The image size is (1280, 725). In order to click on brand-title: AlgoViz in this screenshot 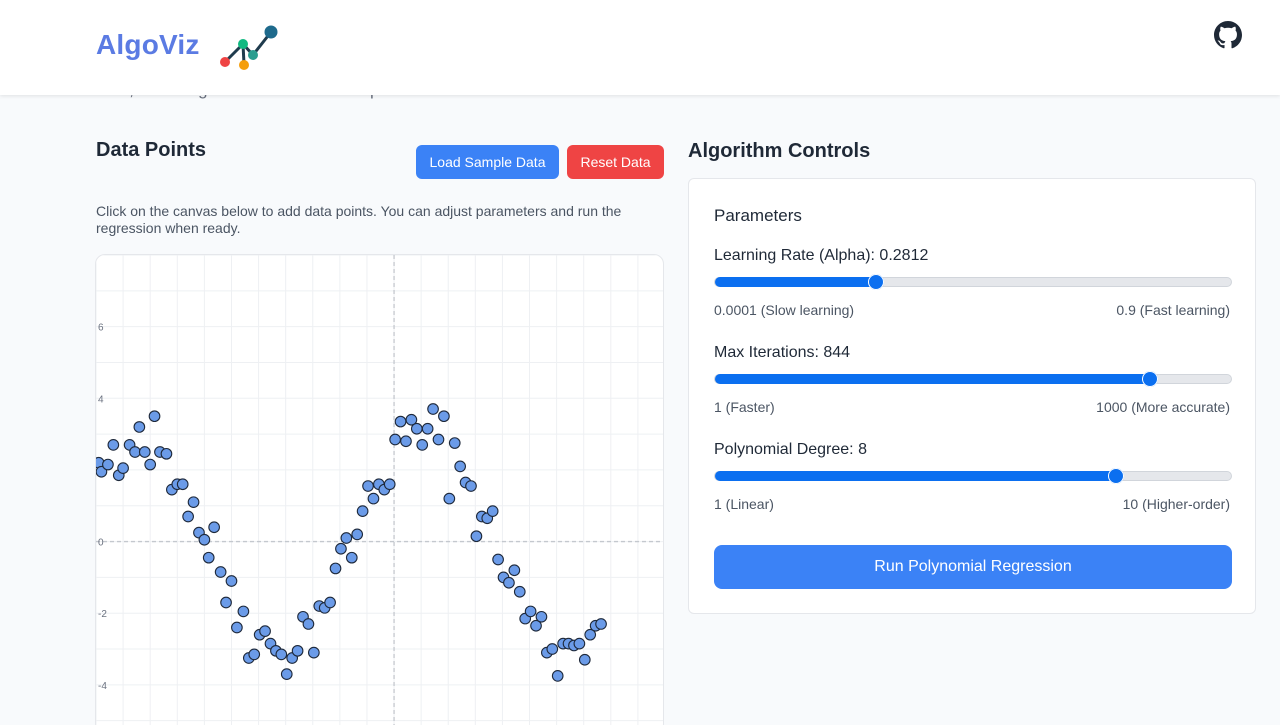, I will do `click(148, 45)`.